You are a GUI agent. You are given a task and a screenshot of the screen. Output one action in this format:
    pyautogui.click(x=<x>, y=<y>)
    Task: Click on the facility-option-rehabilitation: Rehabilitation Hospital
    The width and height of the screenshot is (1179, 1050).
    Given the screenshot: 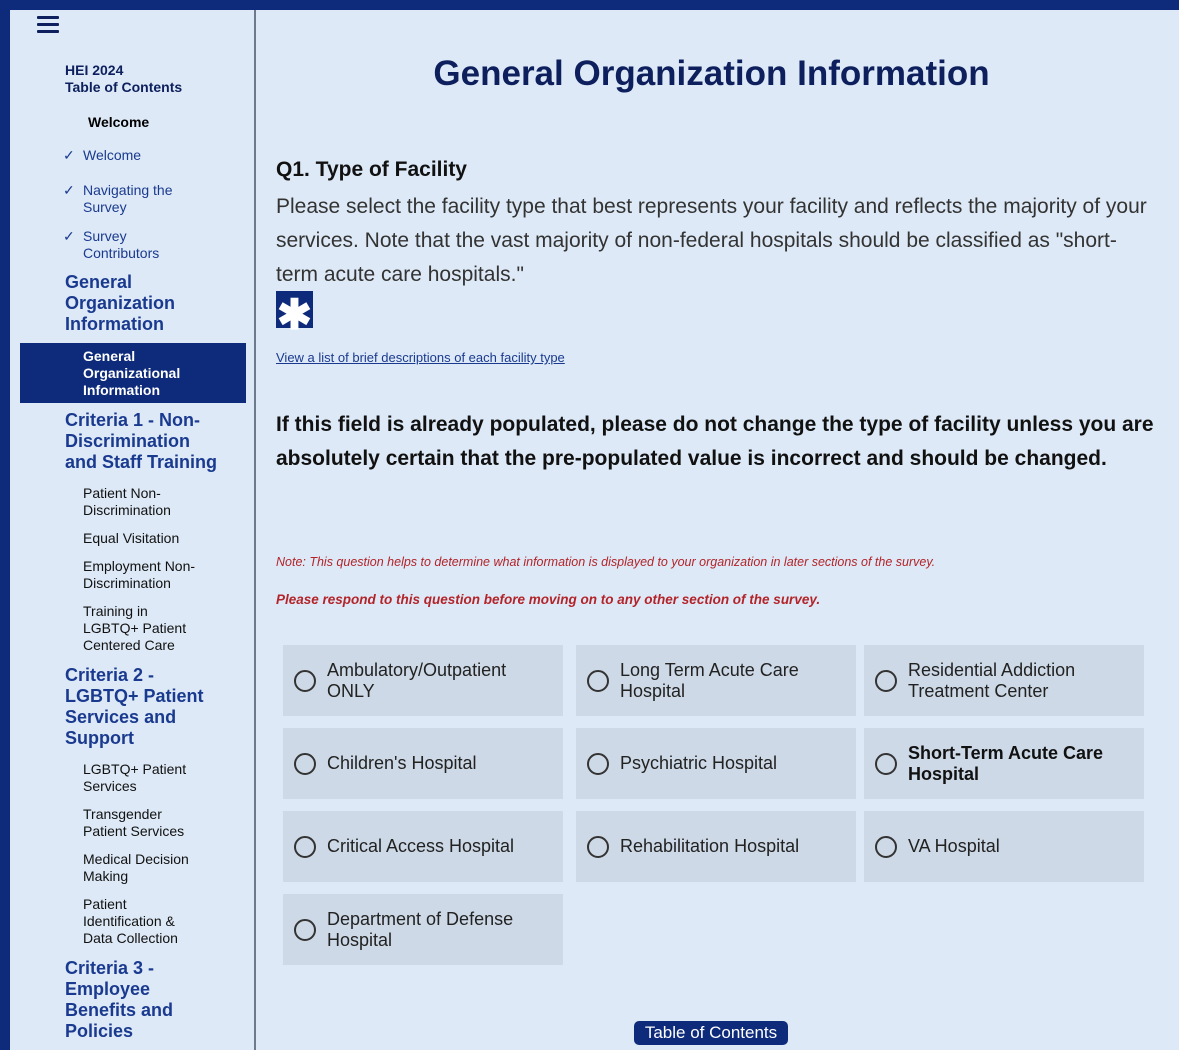 What is the action you would take?
    pyautogui.click(x=716, y=846)
    